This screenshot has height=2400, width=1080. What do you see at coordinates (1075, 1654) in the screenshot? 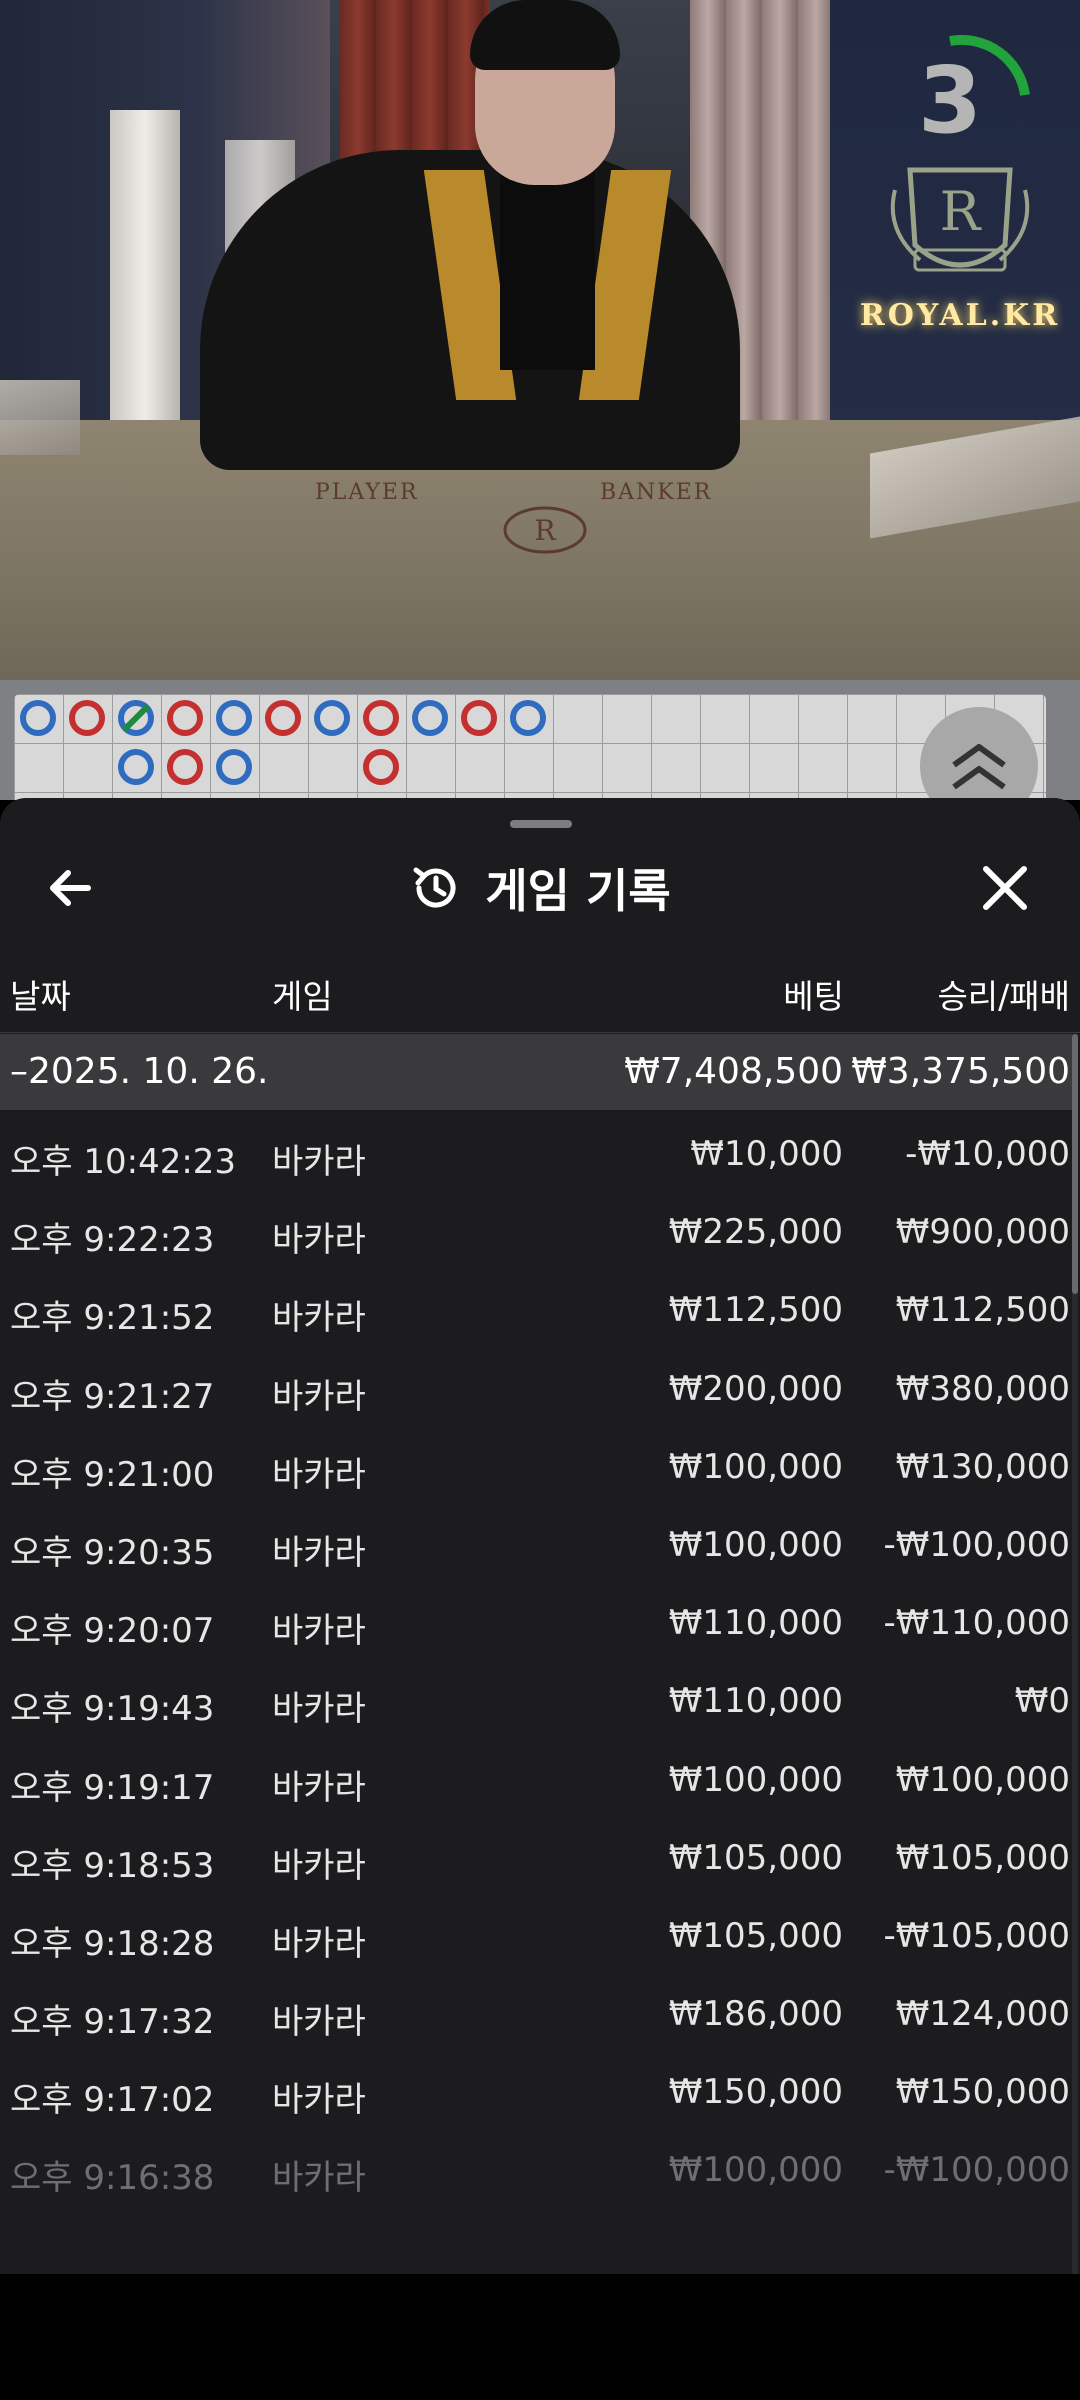
I see `scrollbar` at bounding box center [1075, 1654].